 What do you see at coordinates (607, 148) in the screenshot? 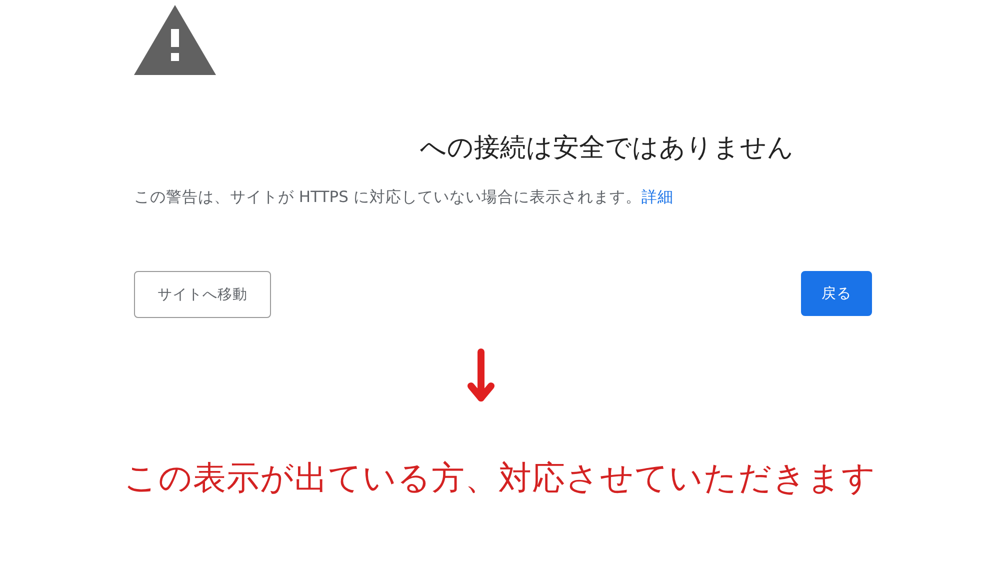
I see `warning-heading: への接続は安全ではありません` at bounding box center [607, 148].